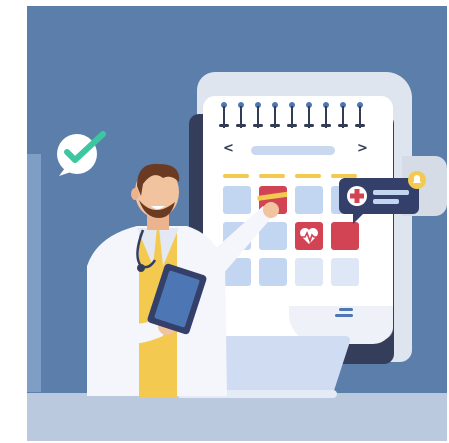  I want to click on calendar-weekday-bar, so click(308, 176).